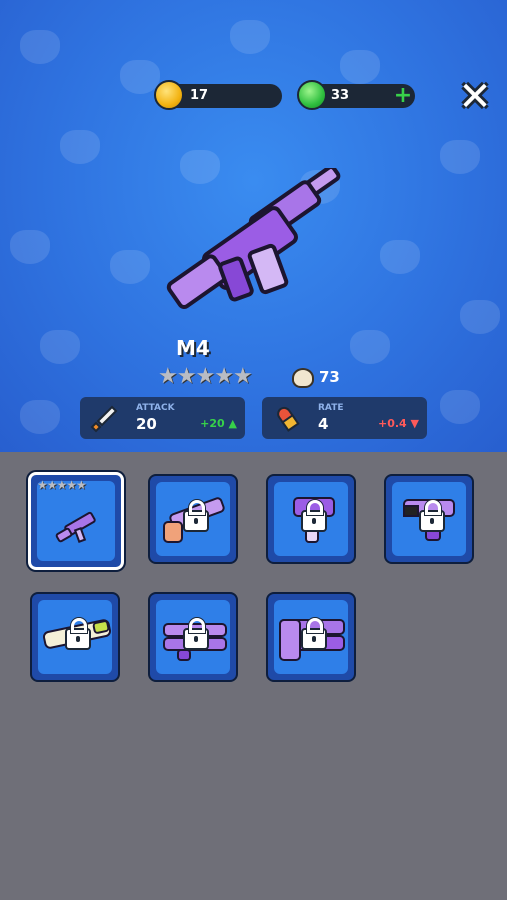  Describe the element at coordinates (104, 419) in the screenshot. I see `sword-icon` at that location.